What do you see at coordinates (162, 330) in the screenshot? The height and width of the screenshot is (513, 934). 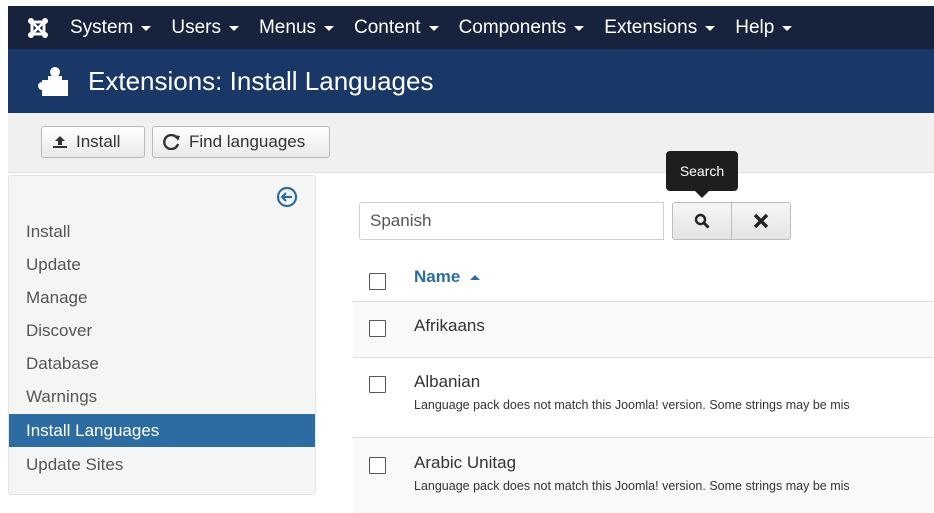 I see `sidebar-item-discover: Discover` at bounding box center [162, 330].